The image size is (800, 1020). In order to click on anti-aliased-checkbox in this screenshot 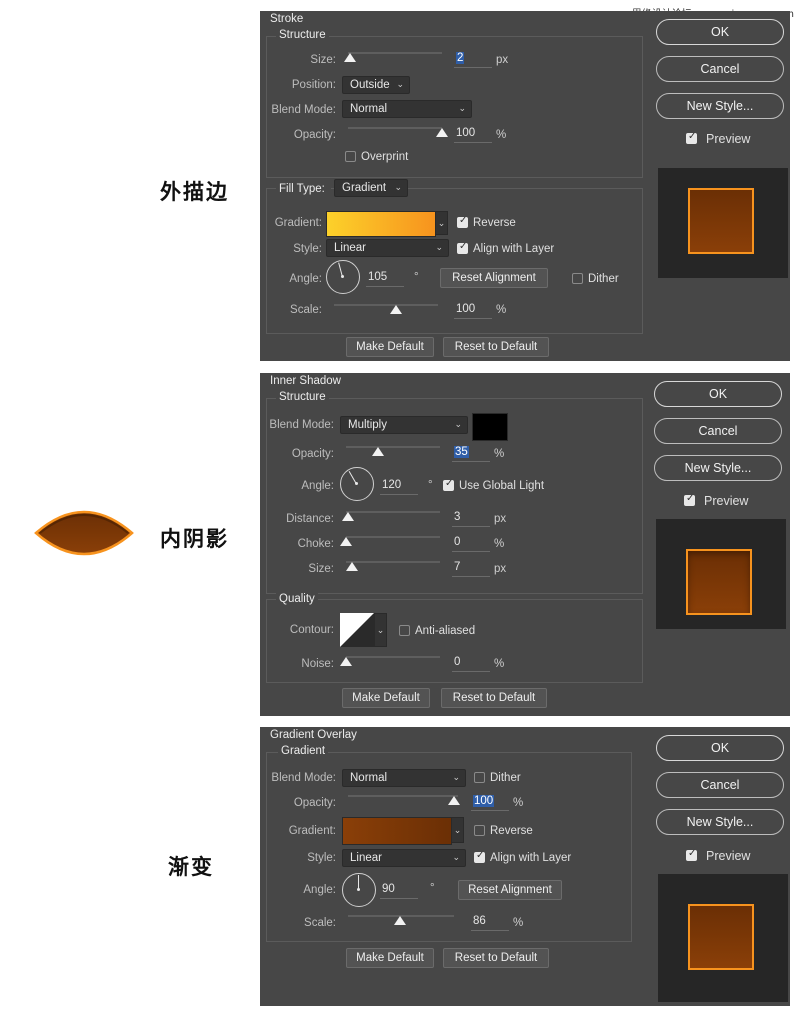, I will do `click(404, 630)`.